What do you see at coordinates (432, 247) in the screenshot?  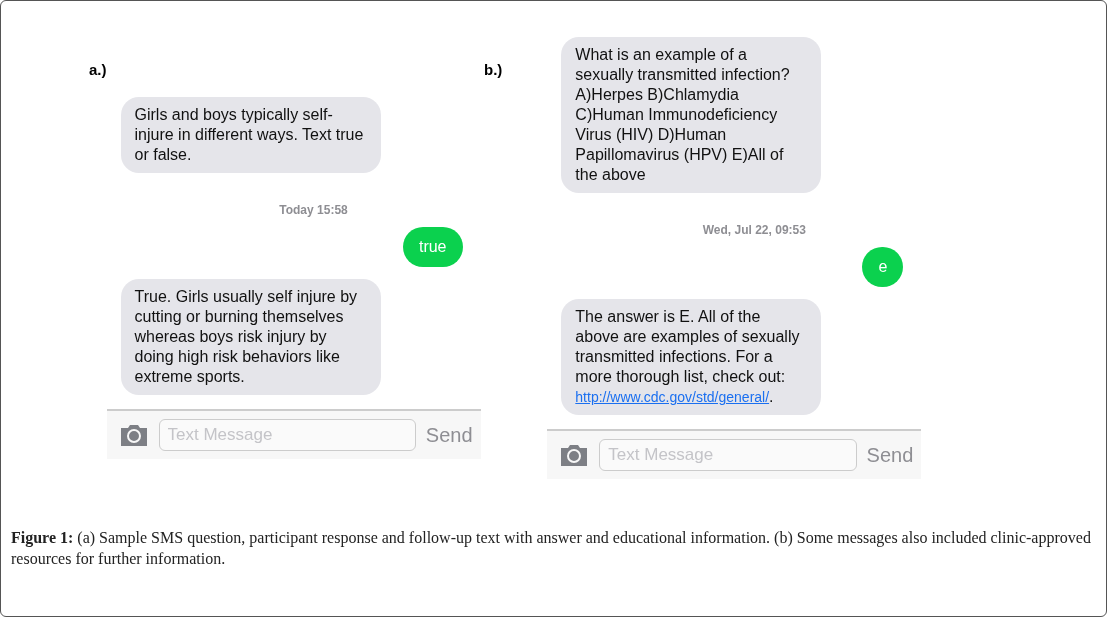 I see `reply-bubble: true` at bounding box center [432, 247].